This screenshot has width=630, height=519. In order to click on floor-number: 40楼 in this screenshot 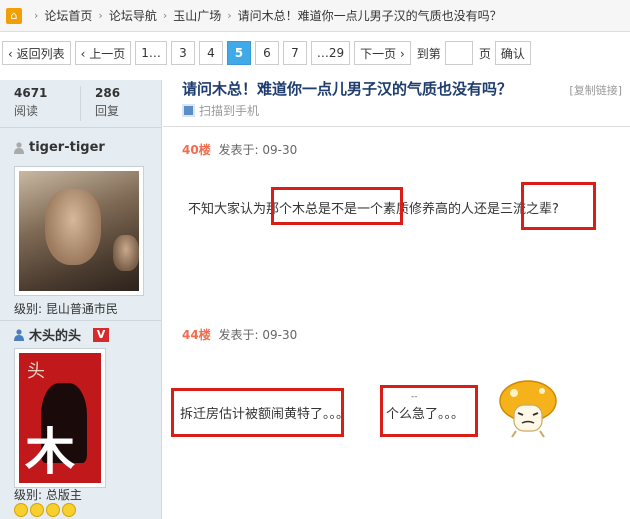, I will do `click(196, 150)`.